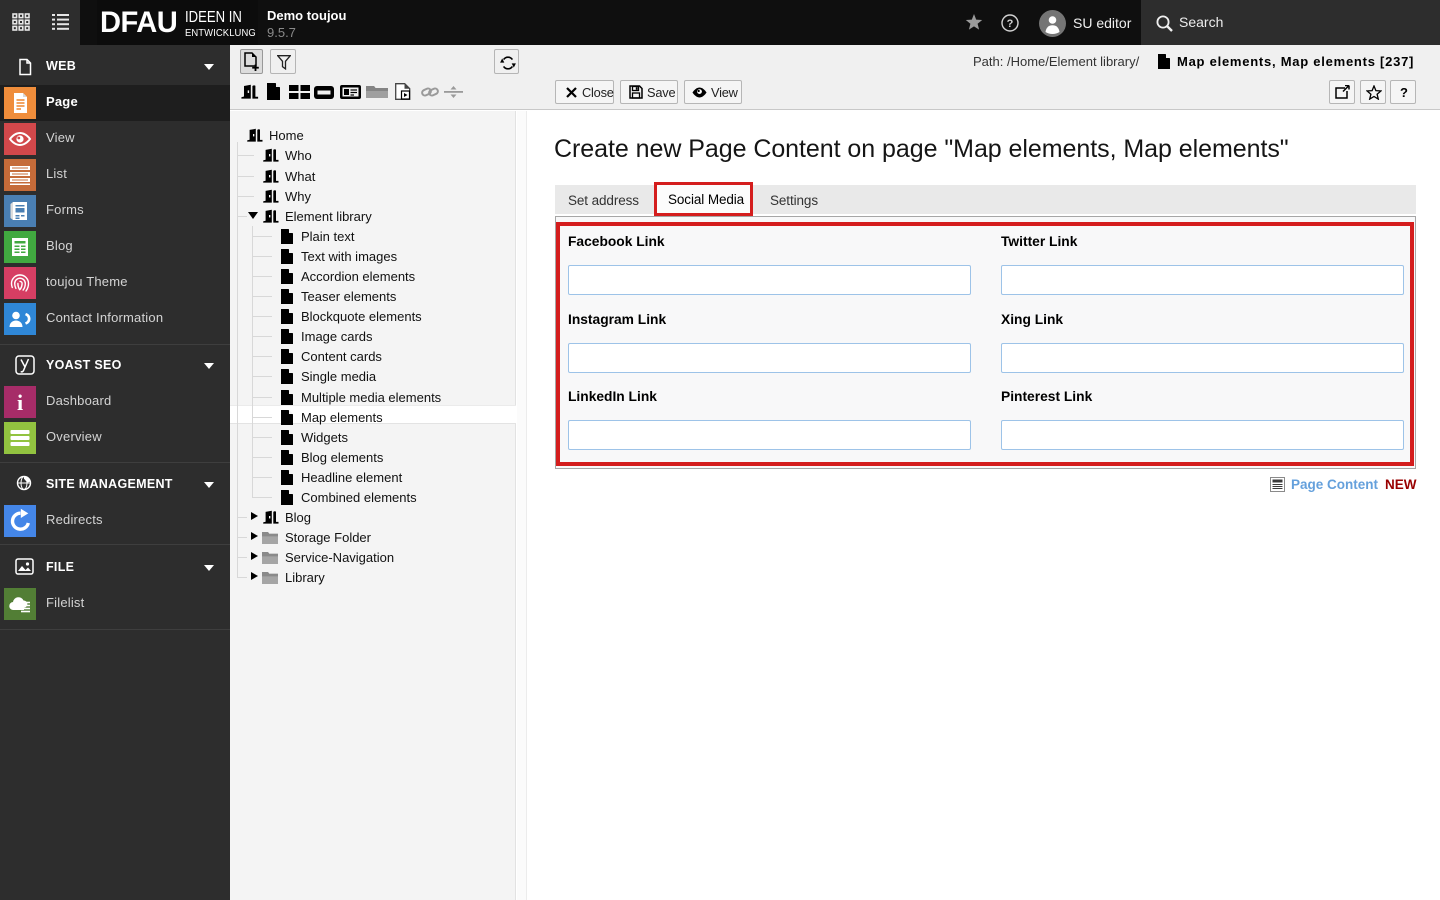 Image resolution: width=1440 pixels, height=900 pixels. I want to click on svg-text: i, so click(20, 402).